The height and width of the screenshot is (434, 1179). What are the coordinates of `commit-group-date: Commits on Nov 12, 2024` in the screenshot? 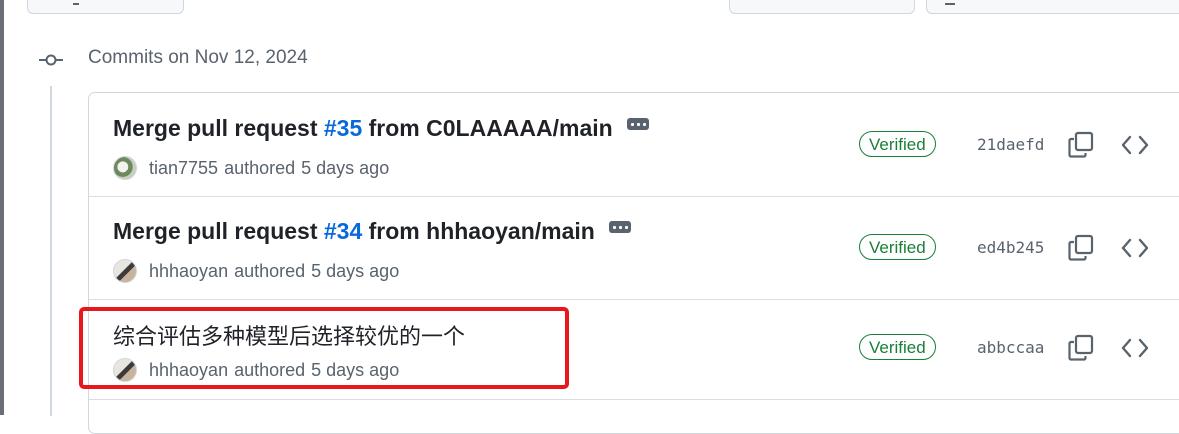 It's located at (198, 57).